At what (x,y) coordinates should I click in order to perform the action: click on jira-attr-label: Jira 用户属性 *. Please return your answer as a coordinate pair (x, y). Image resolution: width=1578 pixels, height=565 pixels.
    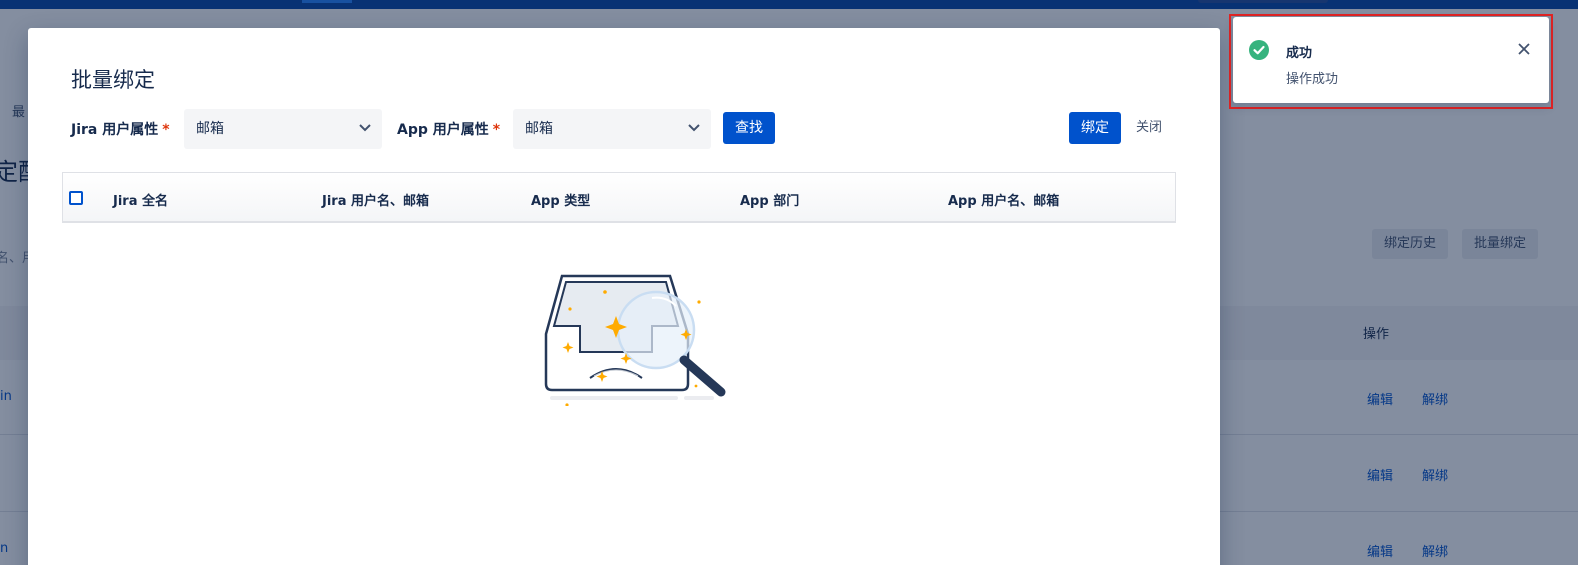
    Looking at the image, I should click on (120, 129).